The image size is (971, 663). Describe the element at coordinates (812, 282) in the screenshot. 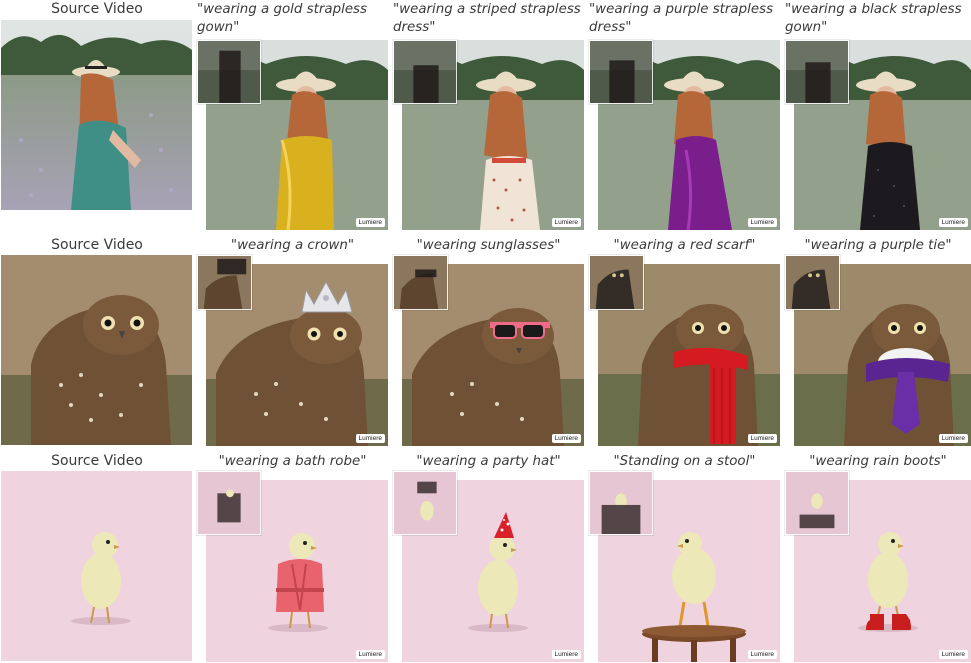

I see `row2-edit-4-mask` at that location.